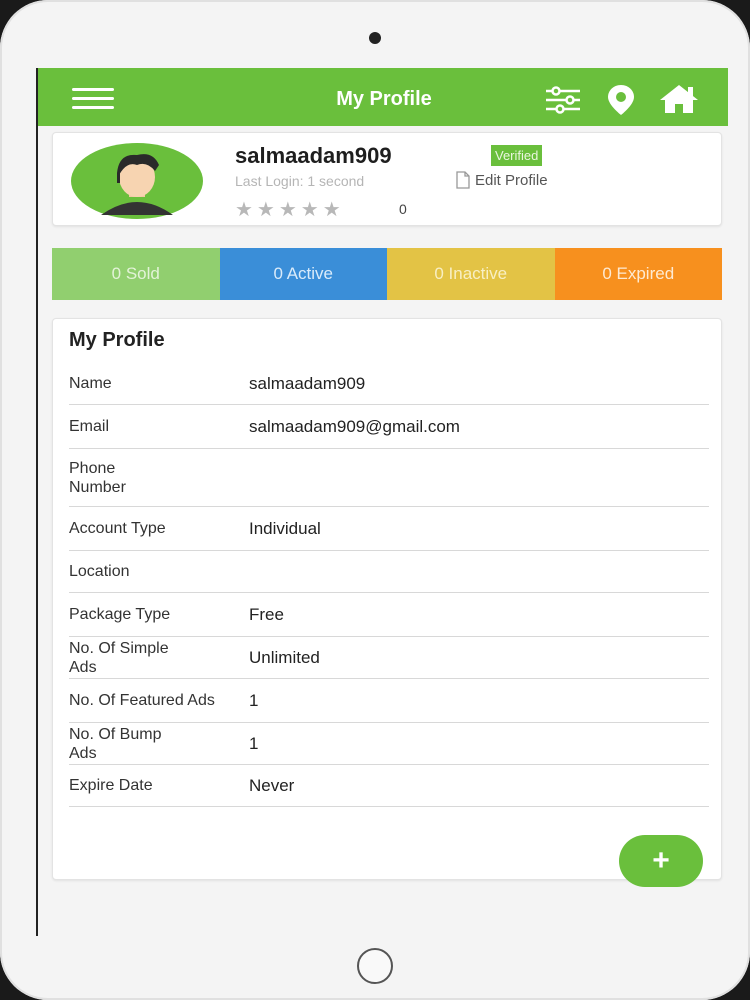  What do you see at coordinates (389, 615) in the screenshot?
I see `detail-row-package-type: Package Type Free` at bounding box center [389, 615].